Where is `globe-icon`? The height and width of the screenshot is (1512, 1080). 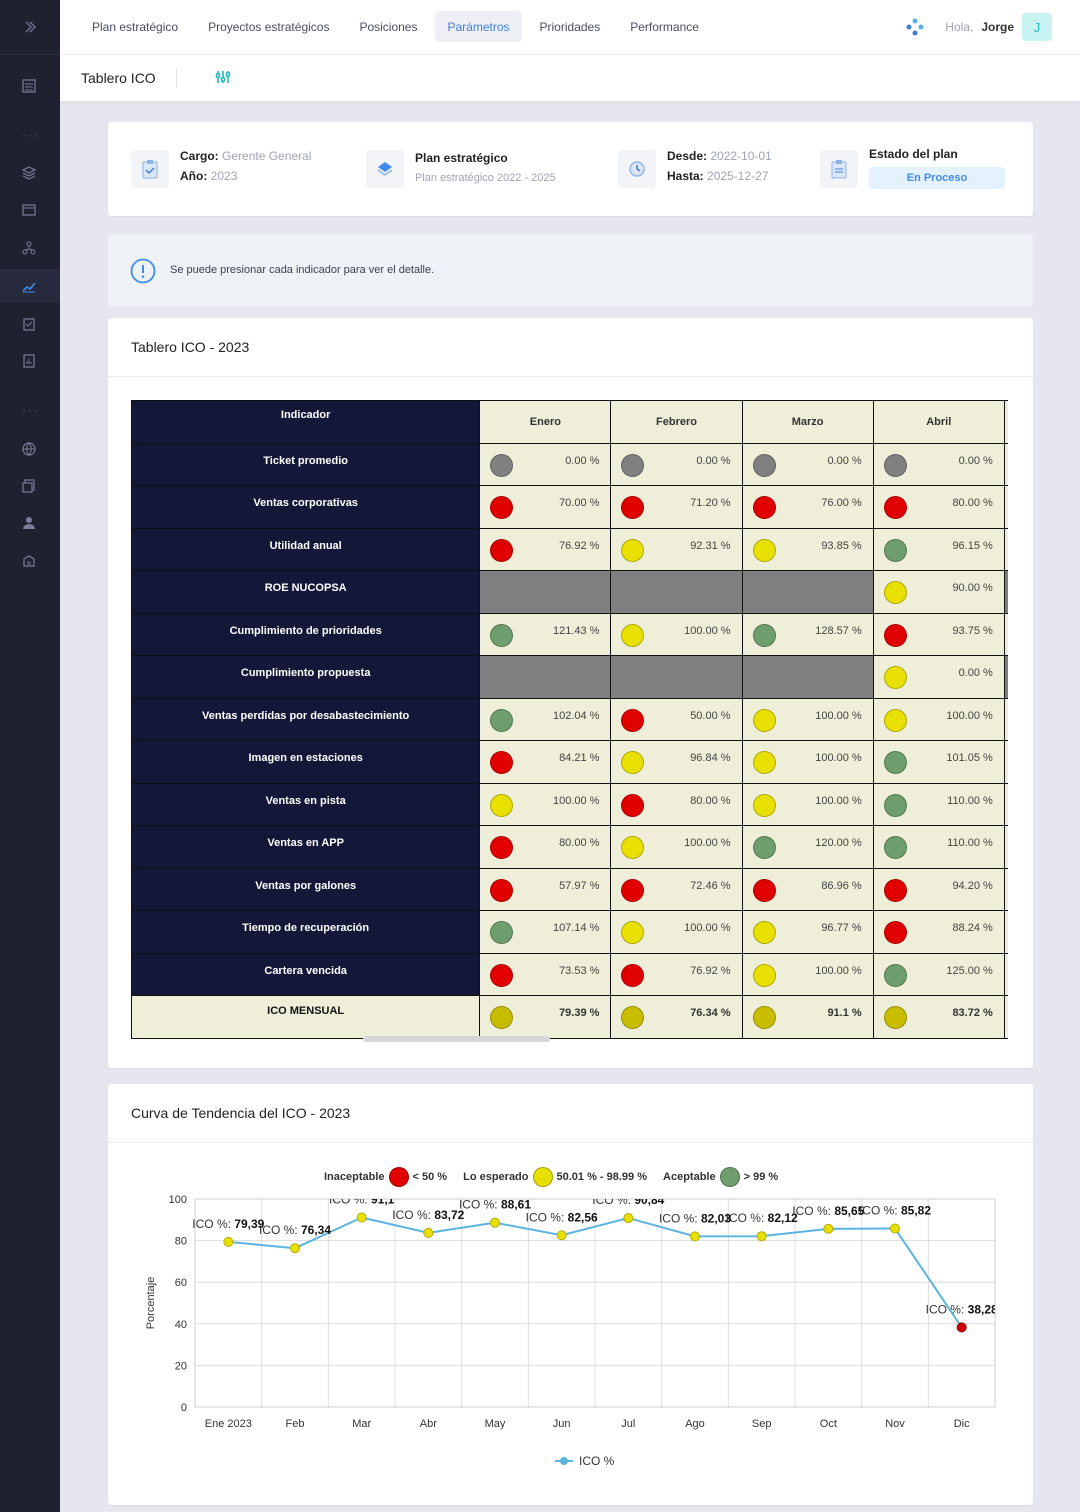 globe-icon is located at coordinates (29, 449).